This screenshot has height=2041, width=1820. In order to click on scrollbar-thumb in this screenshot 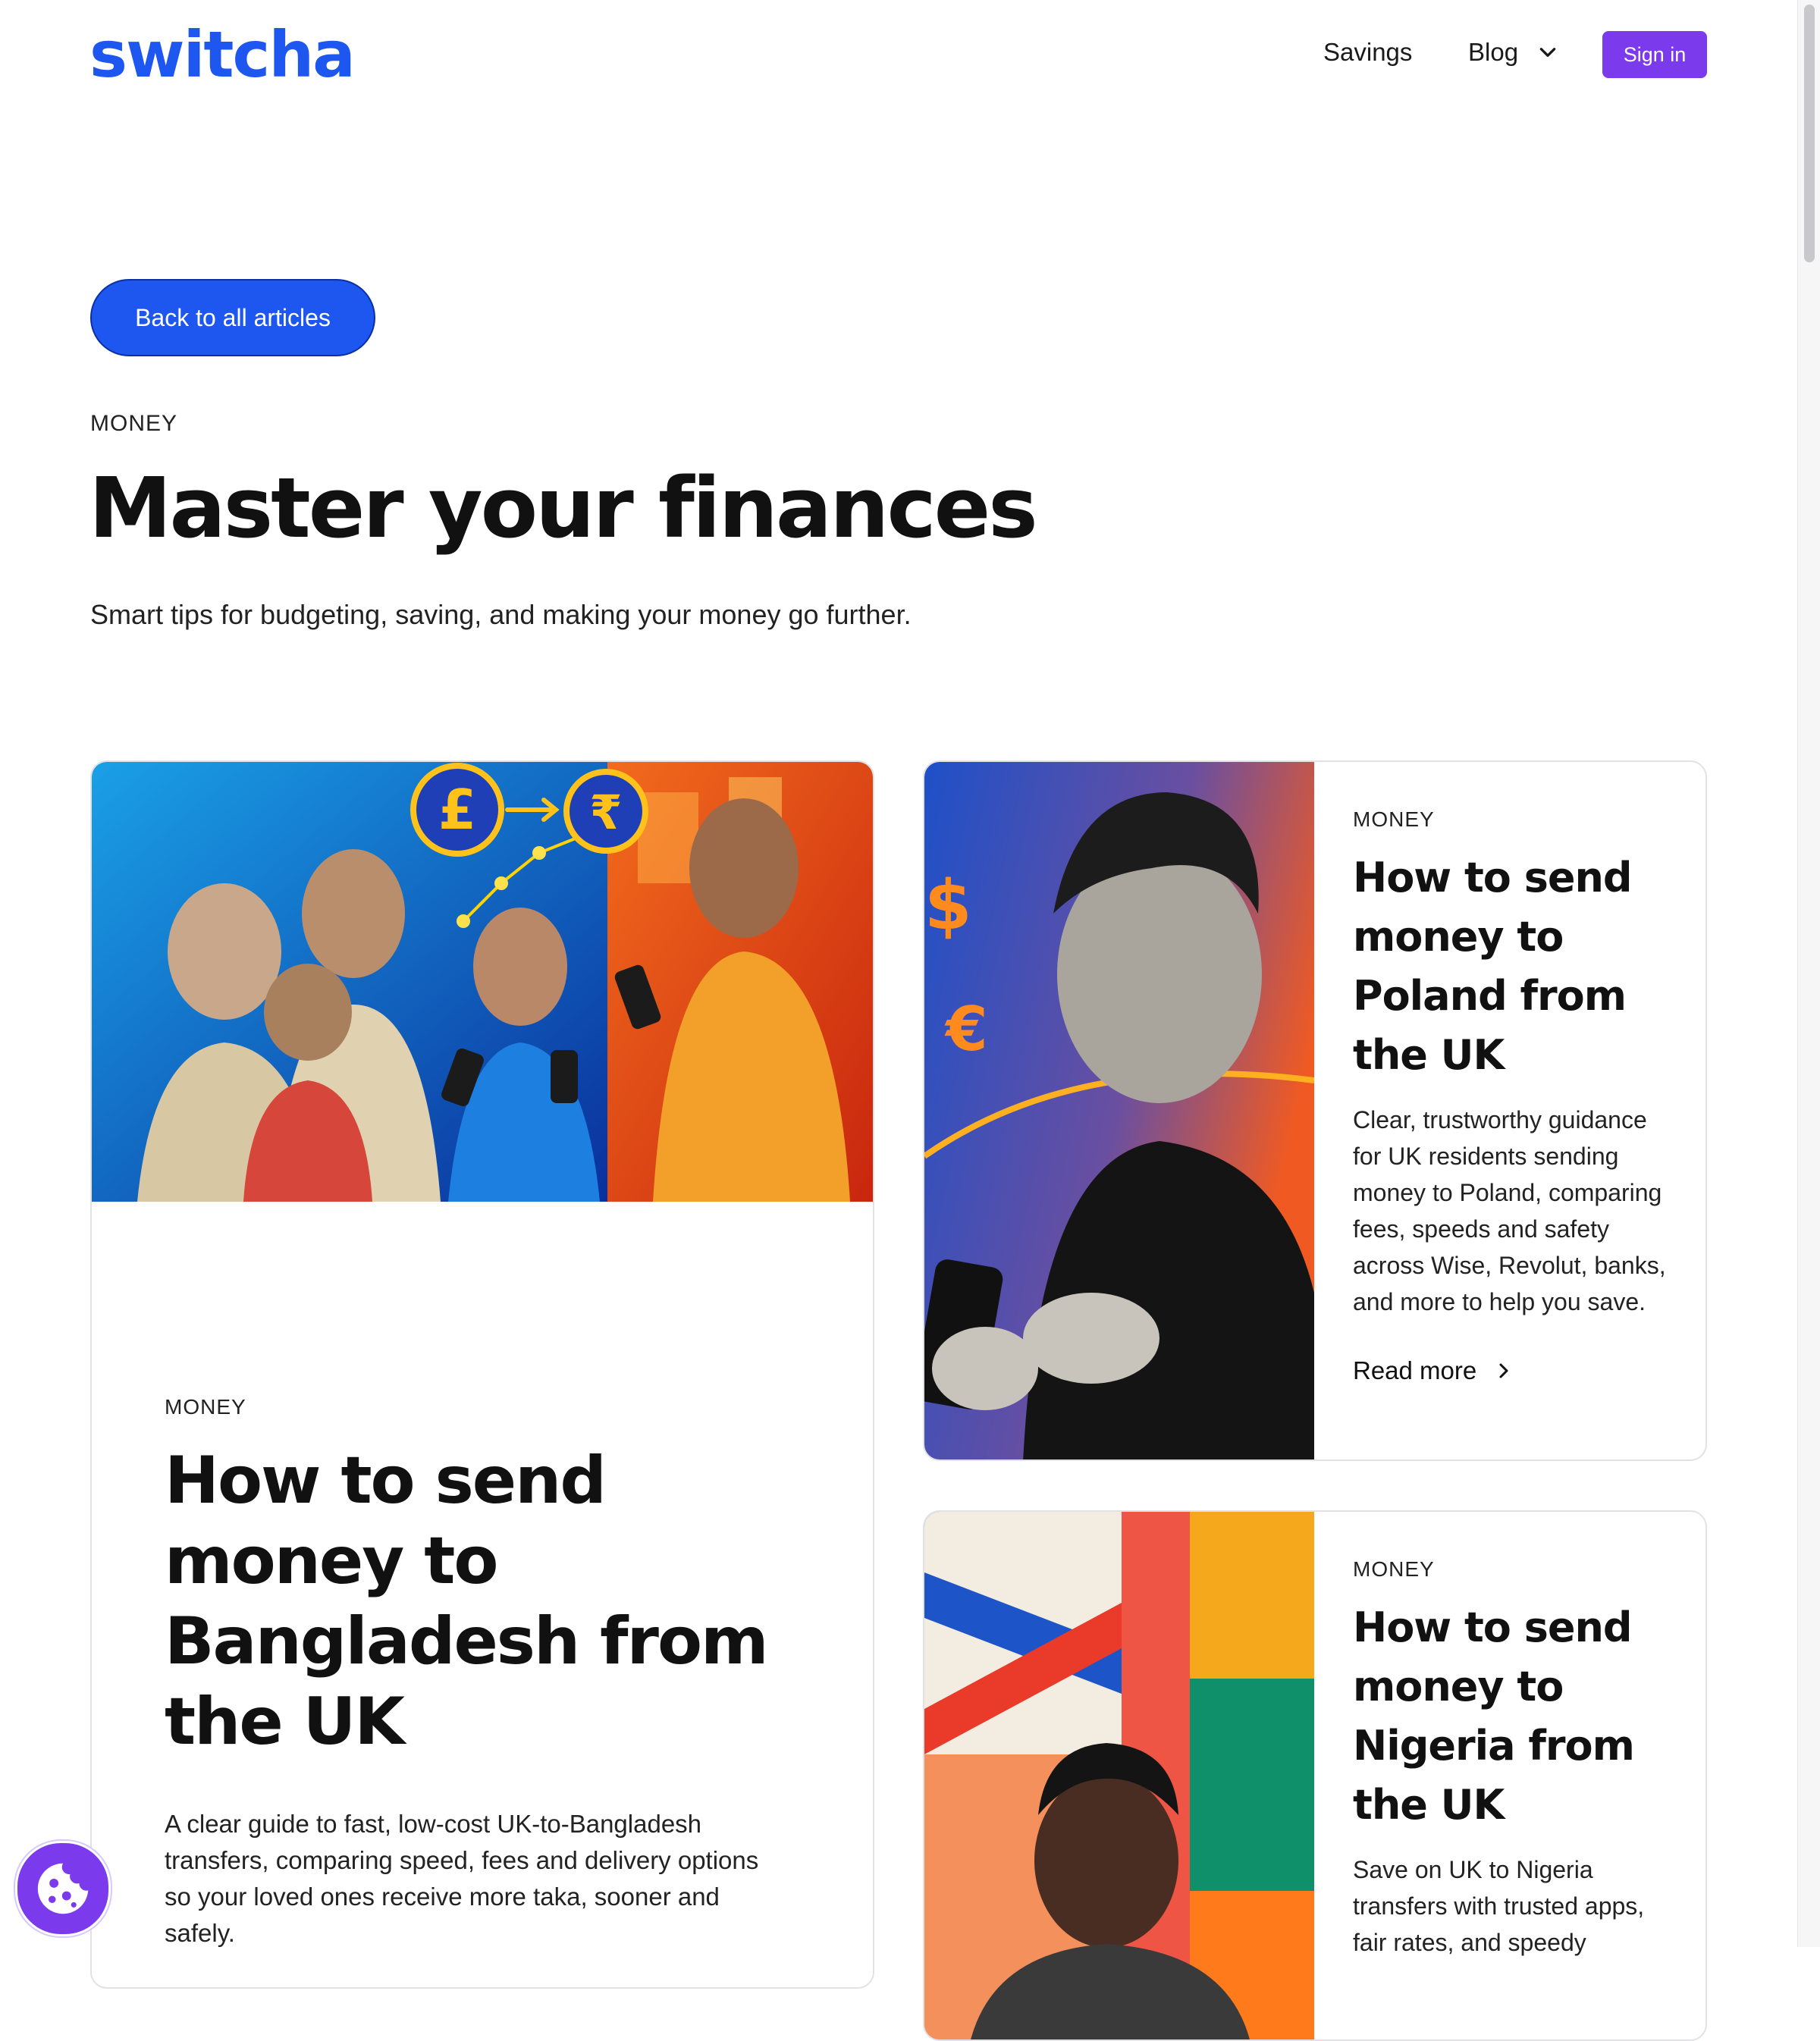, I will do `click(1809, 133)`.